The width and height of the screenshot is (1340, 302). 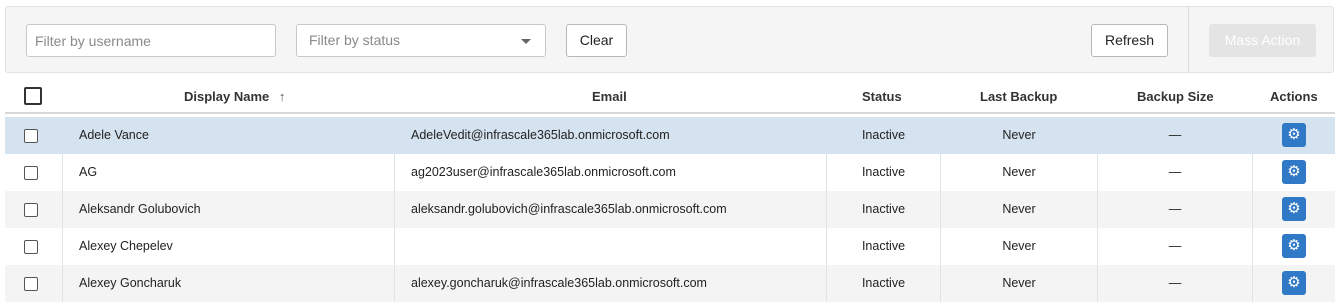 I want to click on clear-button: Clear, so click(x=596, y=40).